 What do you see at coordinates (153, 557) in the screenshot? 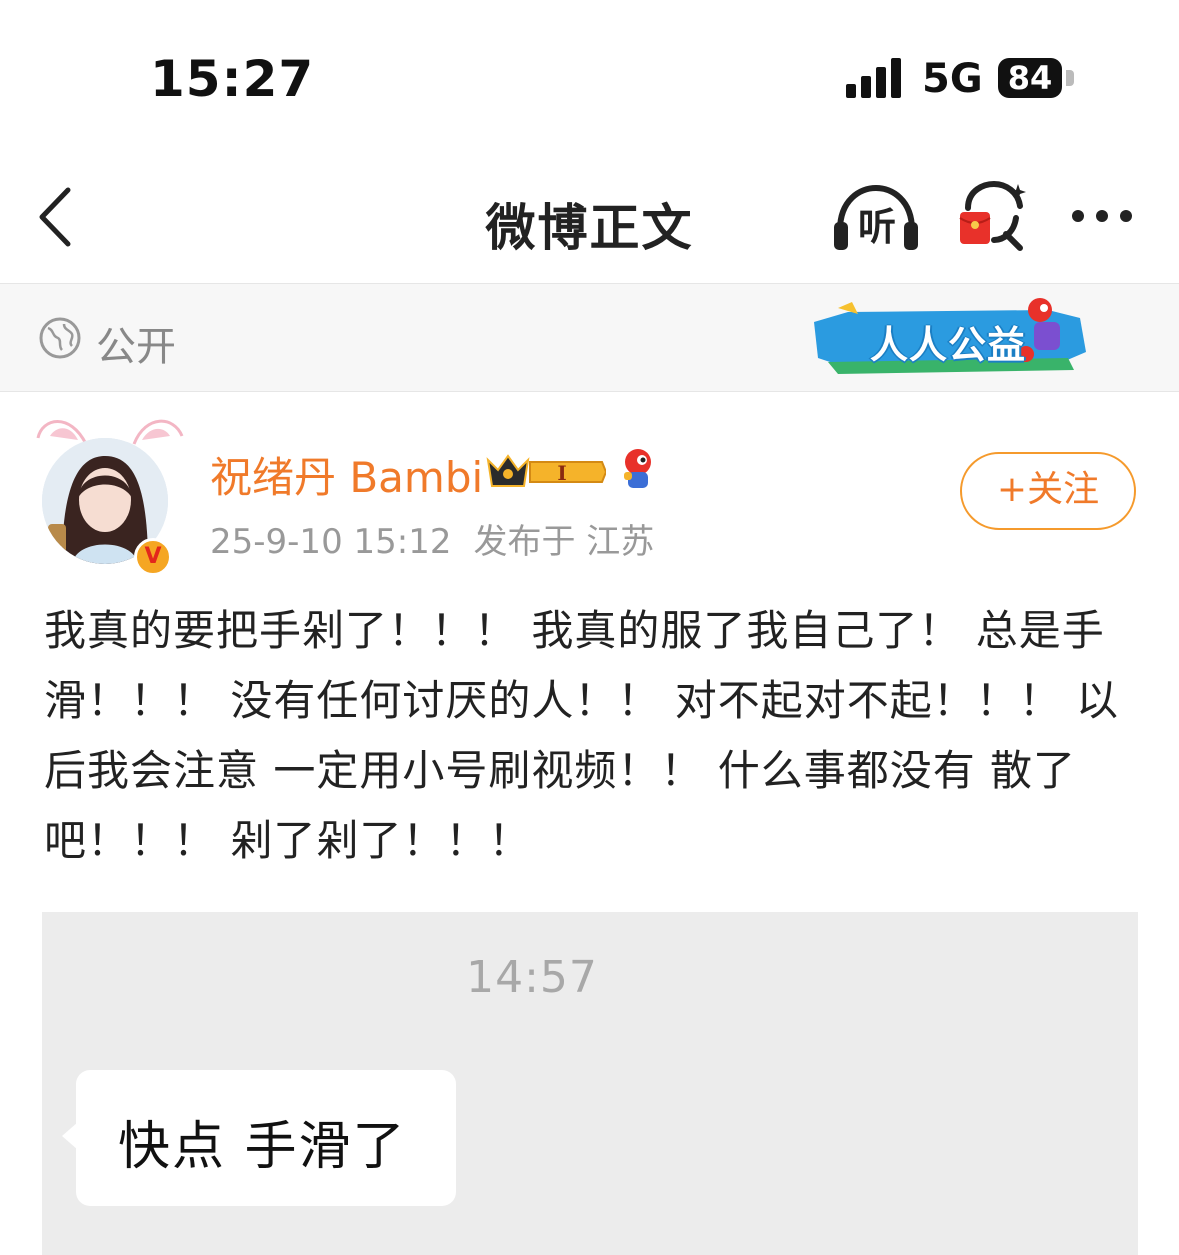
I see `verified-badge: V` at bounding box center [153, 557].